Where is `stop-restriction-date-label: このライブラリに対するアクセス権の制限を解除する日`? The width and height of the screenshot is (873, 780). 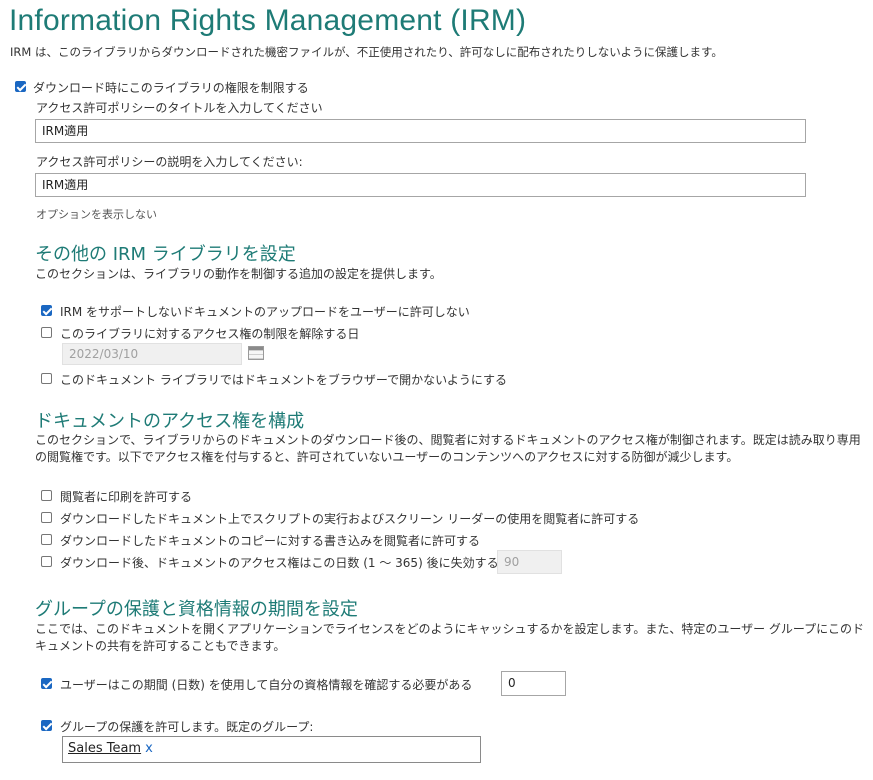
stop-restriction-date-label: このライブラリに対するアクセス権の制限を解除する日 is located at coordinates (210, 334).